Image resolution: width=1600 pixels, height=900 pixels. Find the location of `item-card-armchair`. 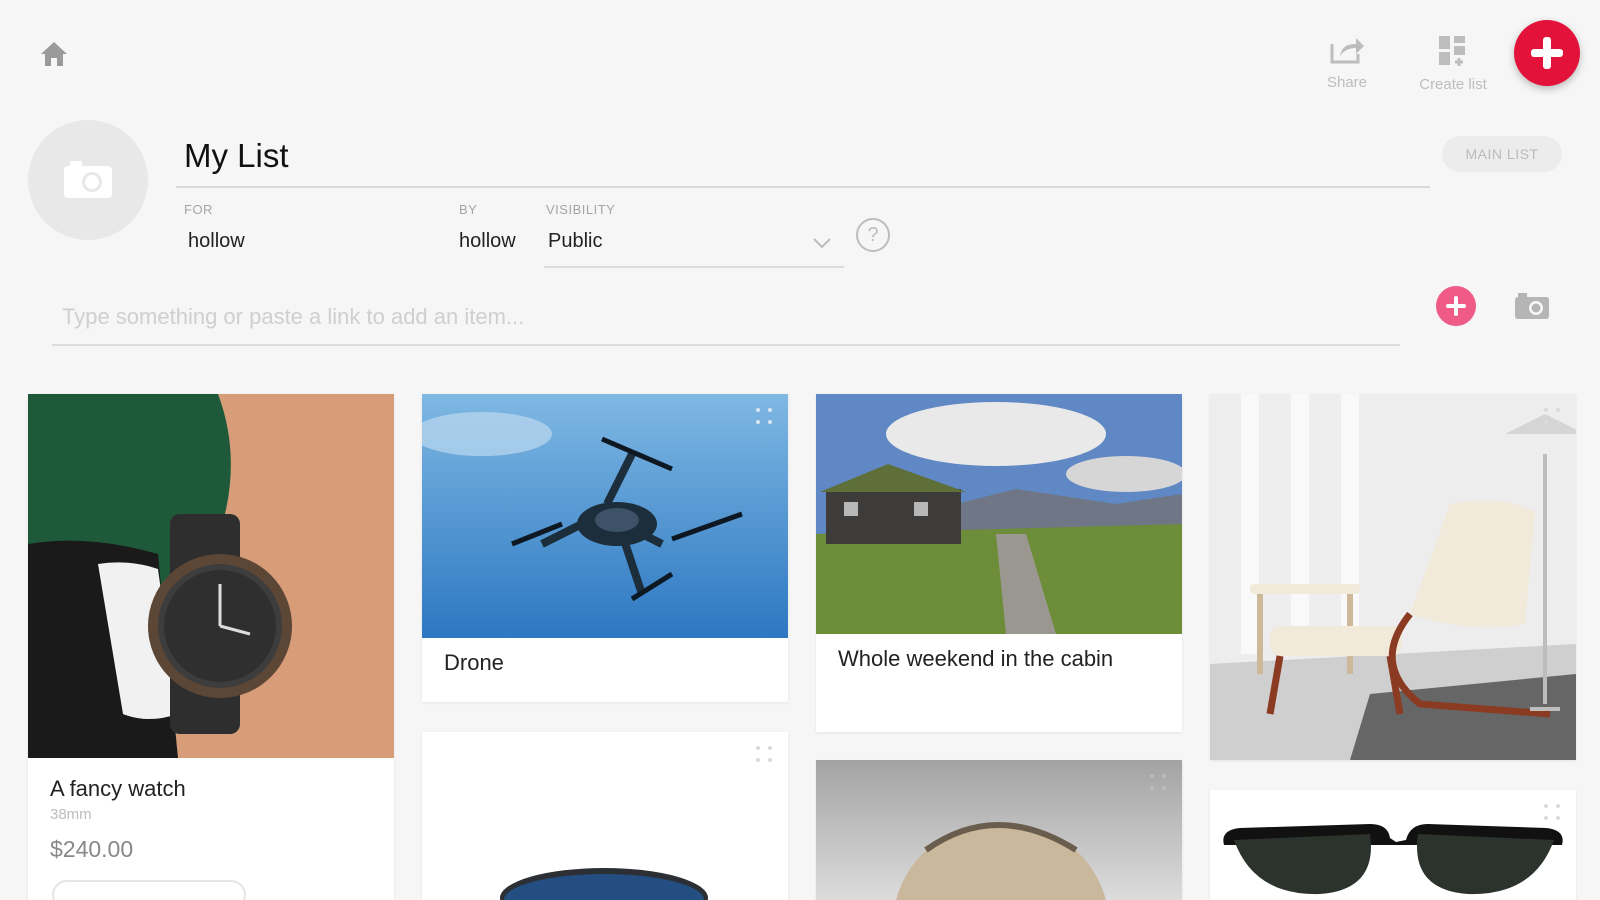

item-card-armchair is located at coordinates (1393, 577).